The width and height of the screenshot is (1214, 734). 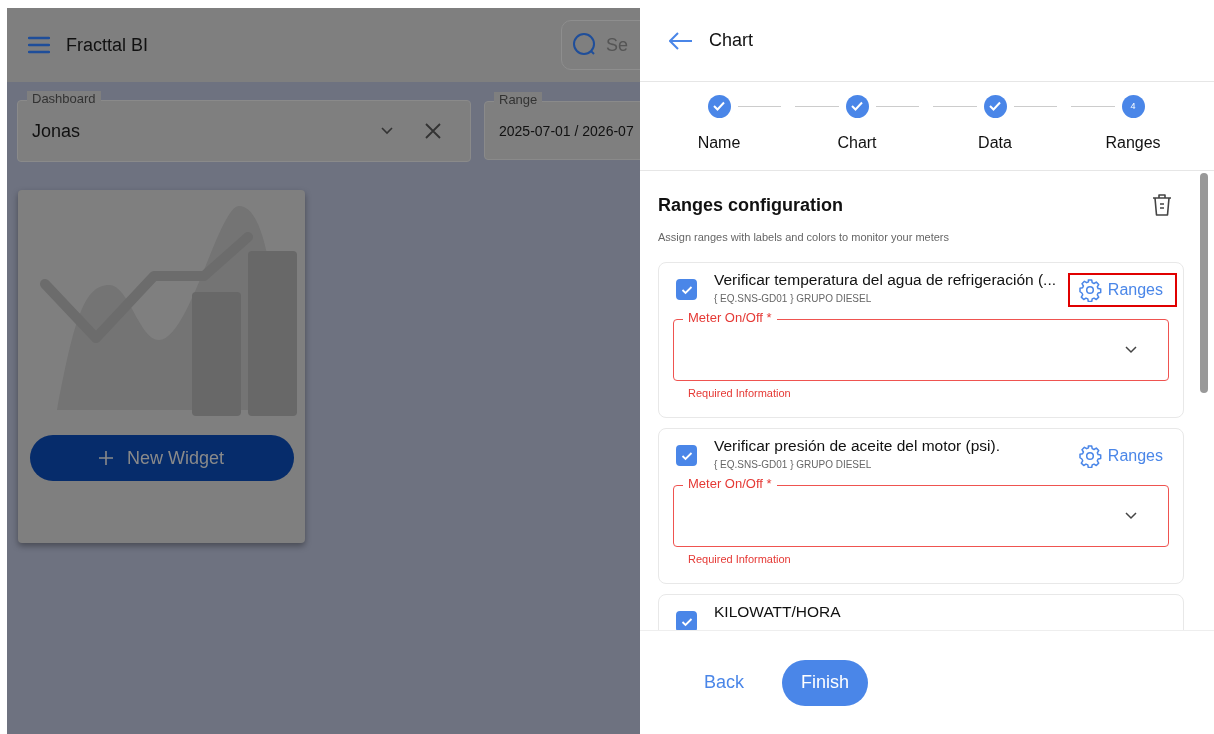 What do you see at coordinates (161, 458) in the screenshot?
I see `new-widget-button: New Widget` at bounding box center [161, 458].